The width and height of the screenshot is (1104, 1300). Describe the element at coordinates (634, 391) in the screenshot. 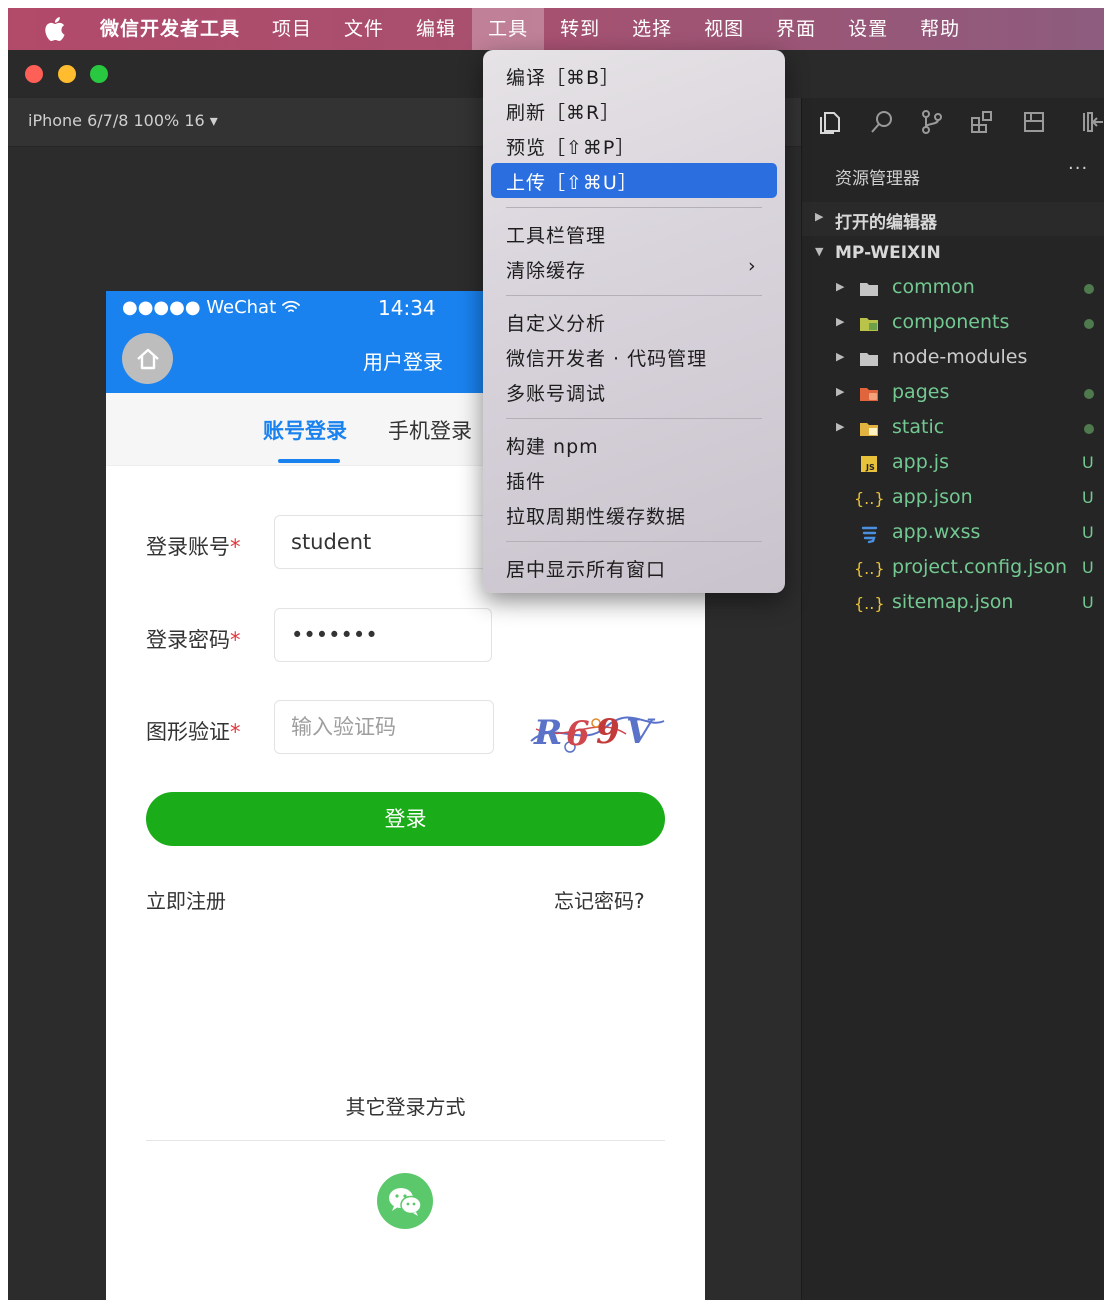

I see `menu-item-multi-account-debug: 多账号调试` at that location.